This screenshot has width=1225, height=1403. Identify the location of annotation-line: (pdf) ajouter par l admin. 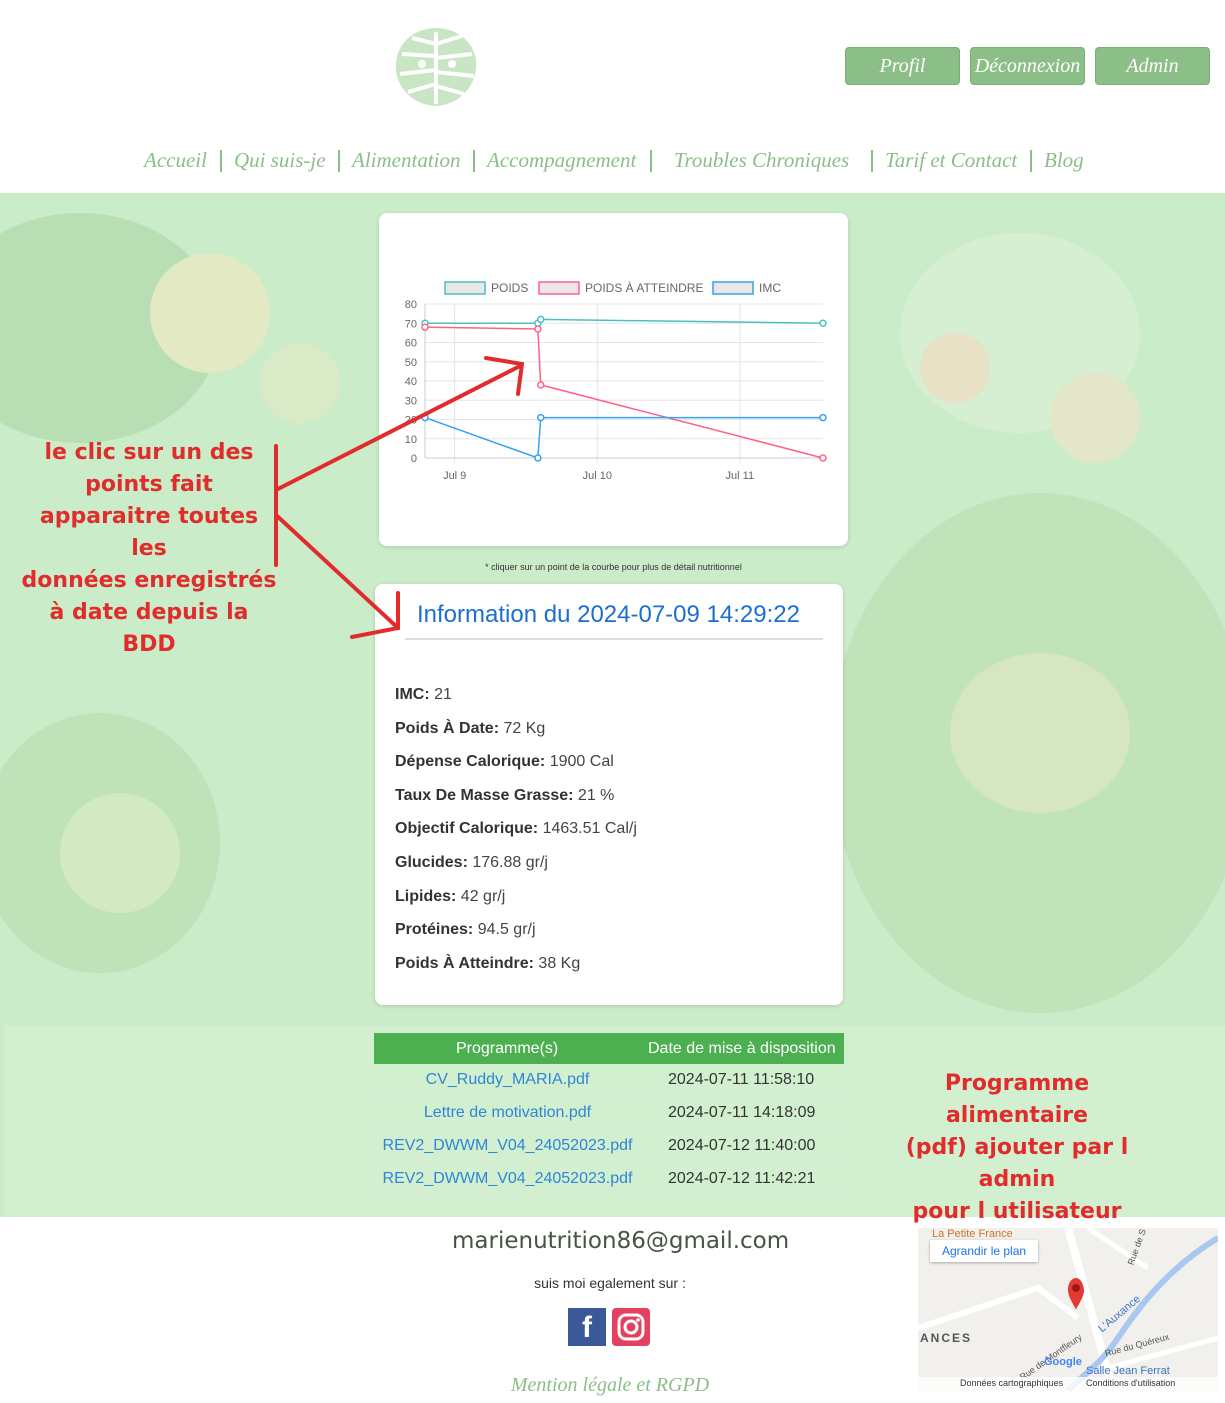
(1017, 1163).